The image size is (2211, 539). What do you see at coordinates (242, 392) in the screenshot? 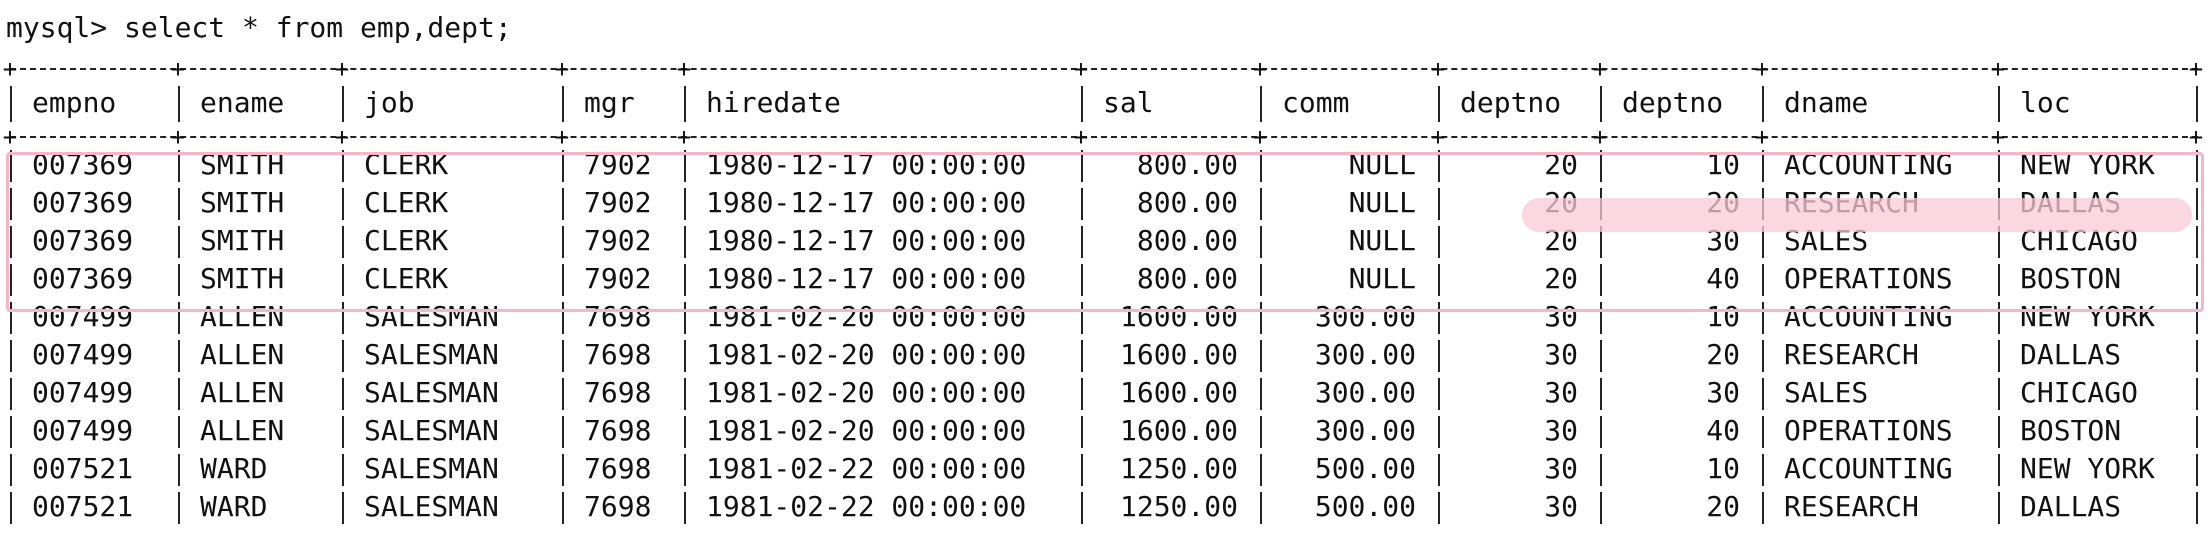
I see `cell-ename: ALLEN` at bounding box center [242, 392].